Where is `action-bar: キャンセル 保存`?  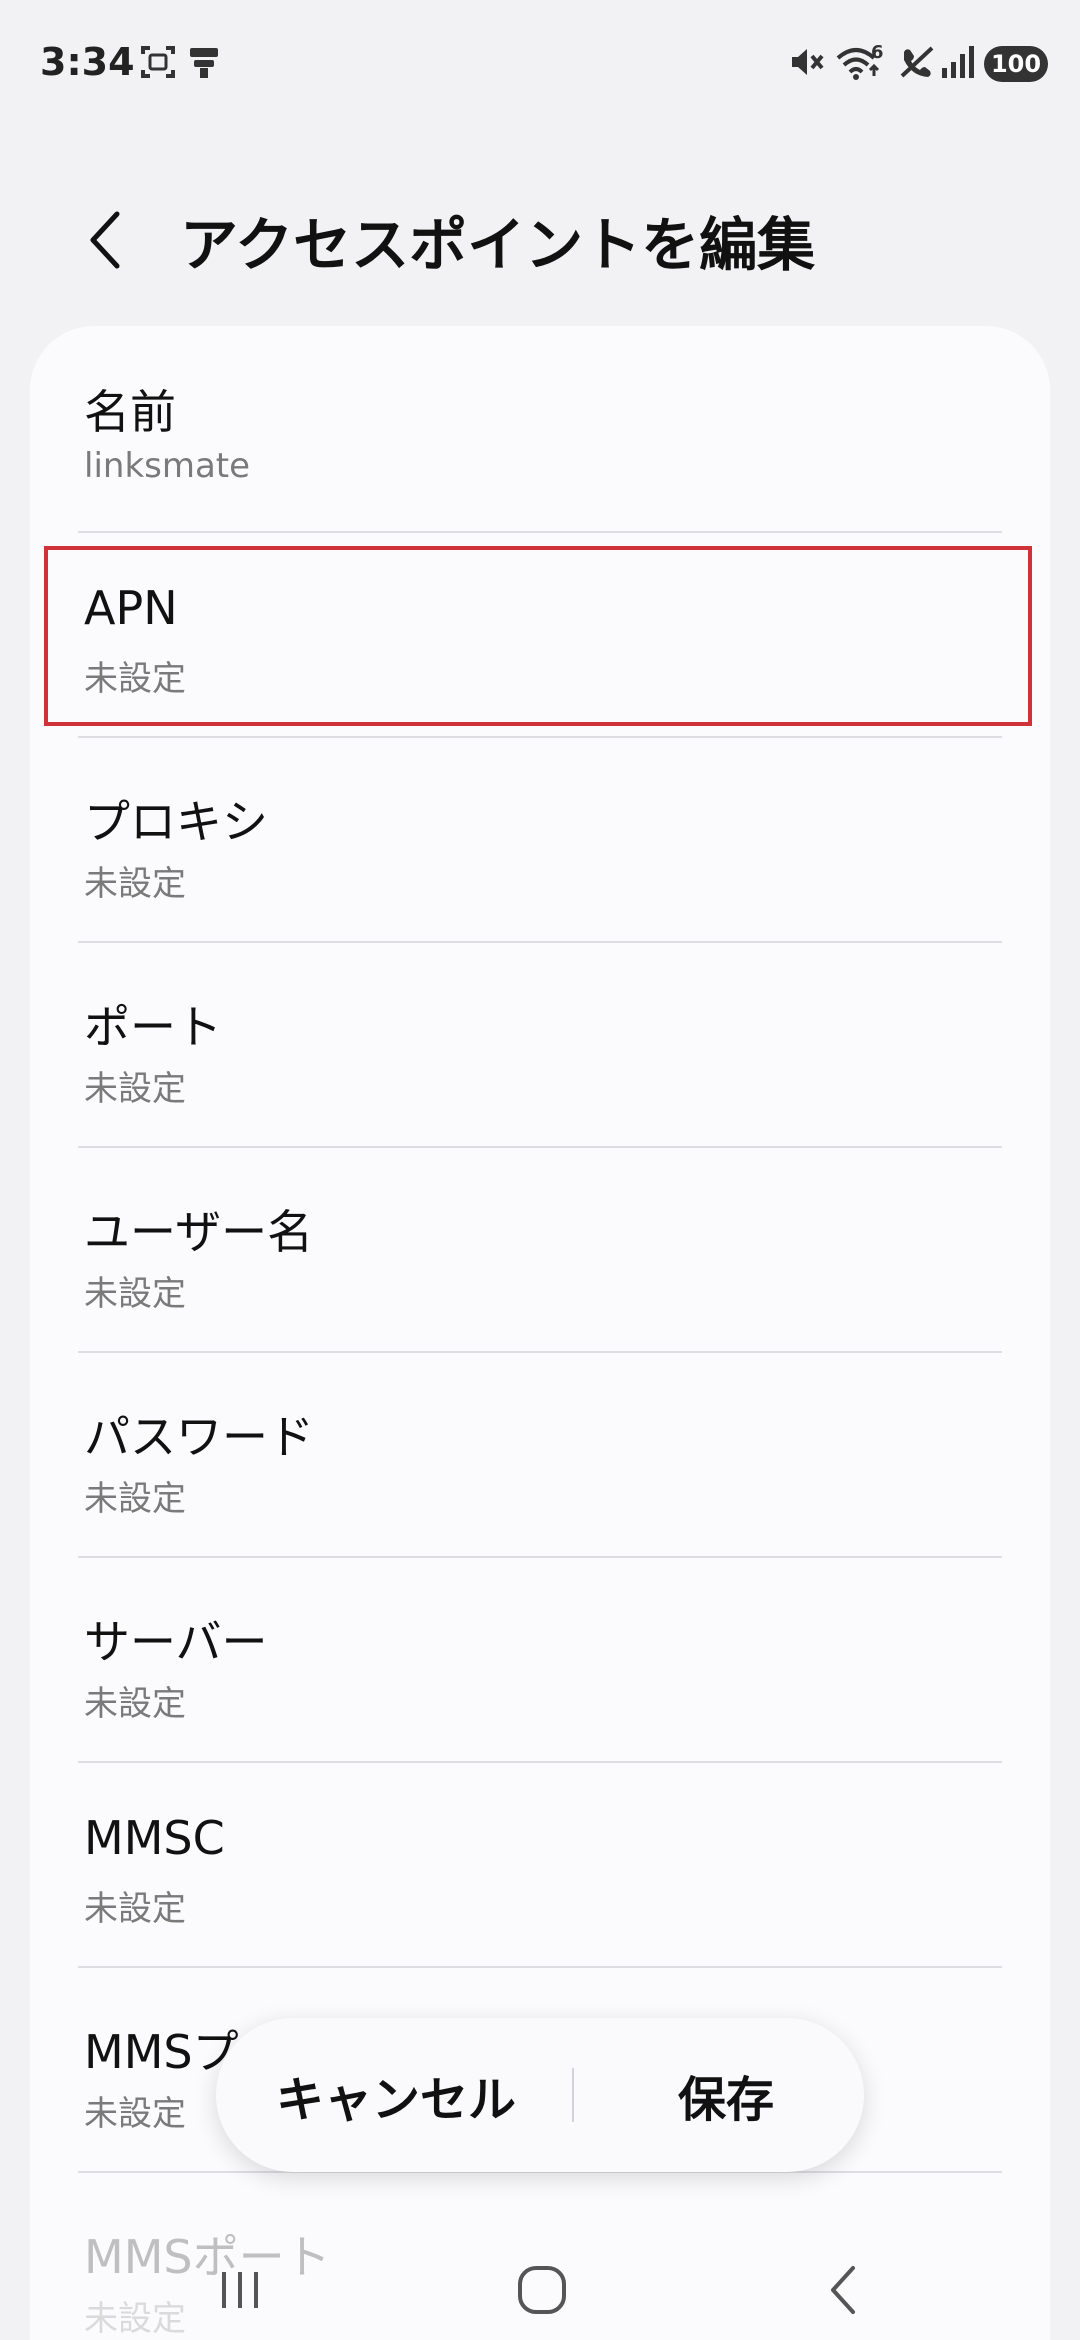 action-bar: キャンセル 保存 is located at coordinates (540, 2095).